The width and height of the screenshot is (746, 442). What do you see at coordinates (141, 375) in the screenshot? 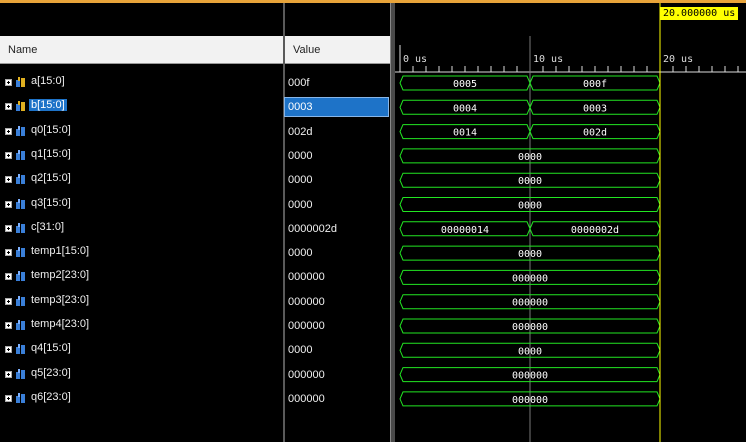
I see `signal-row: q5[23:0]` at bounding box center [141, 375].